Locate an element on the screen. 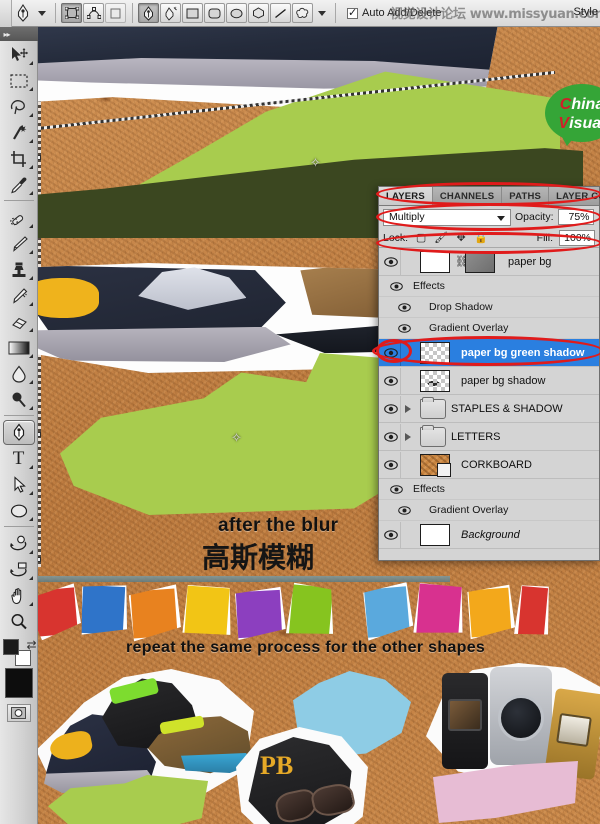  effect-row-gradient-overlay: Gradient Overlay is located at coordinates (489, 328).